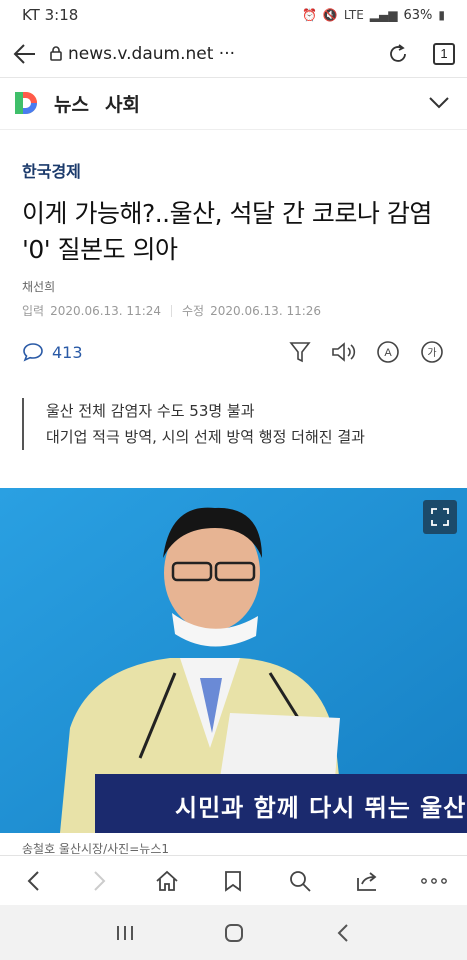 The height and width of the screenshot is (960, 467). I want to click on share-icon, so click(367, 881).